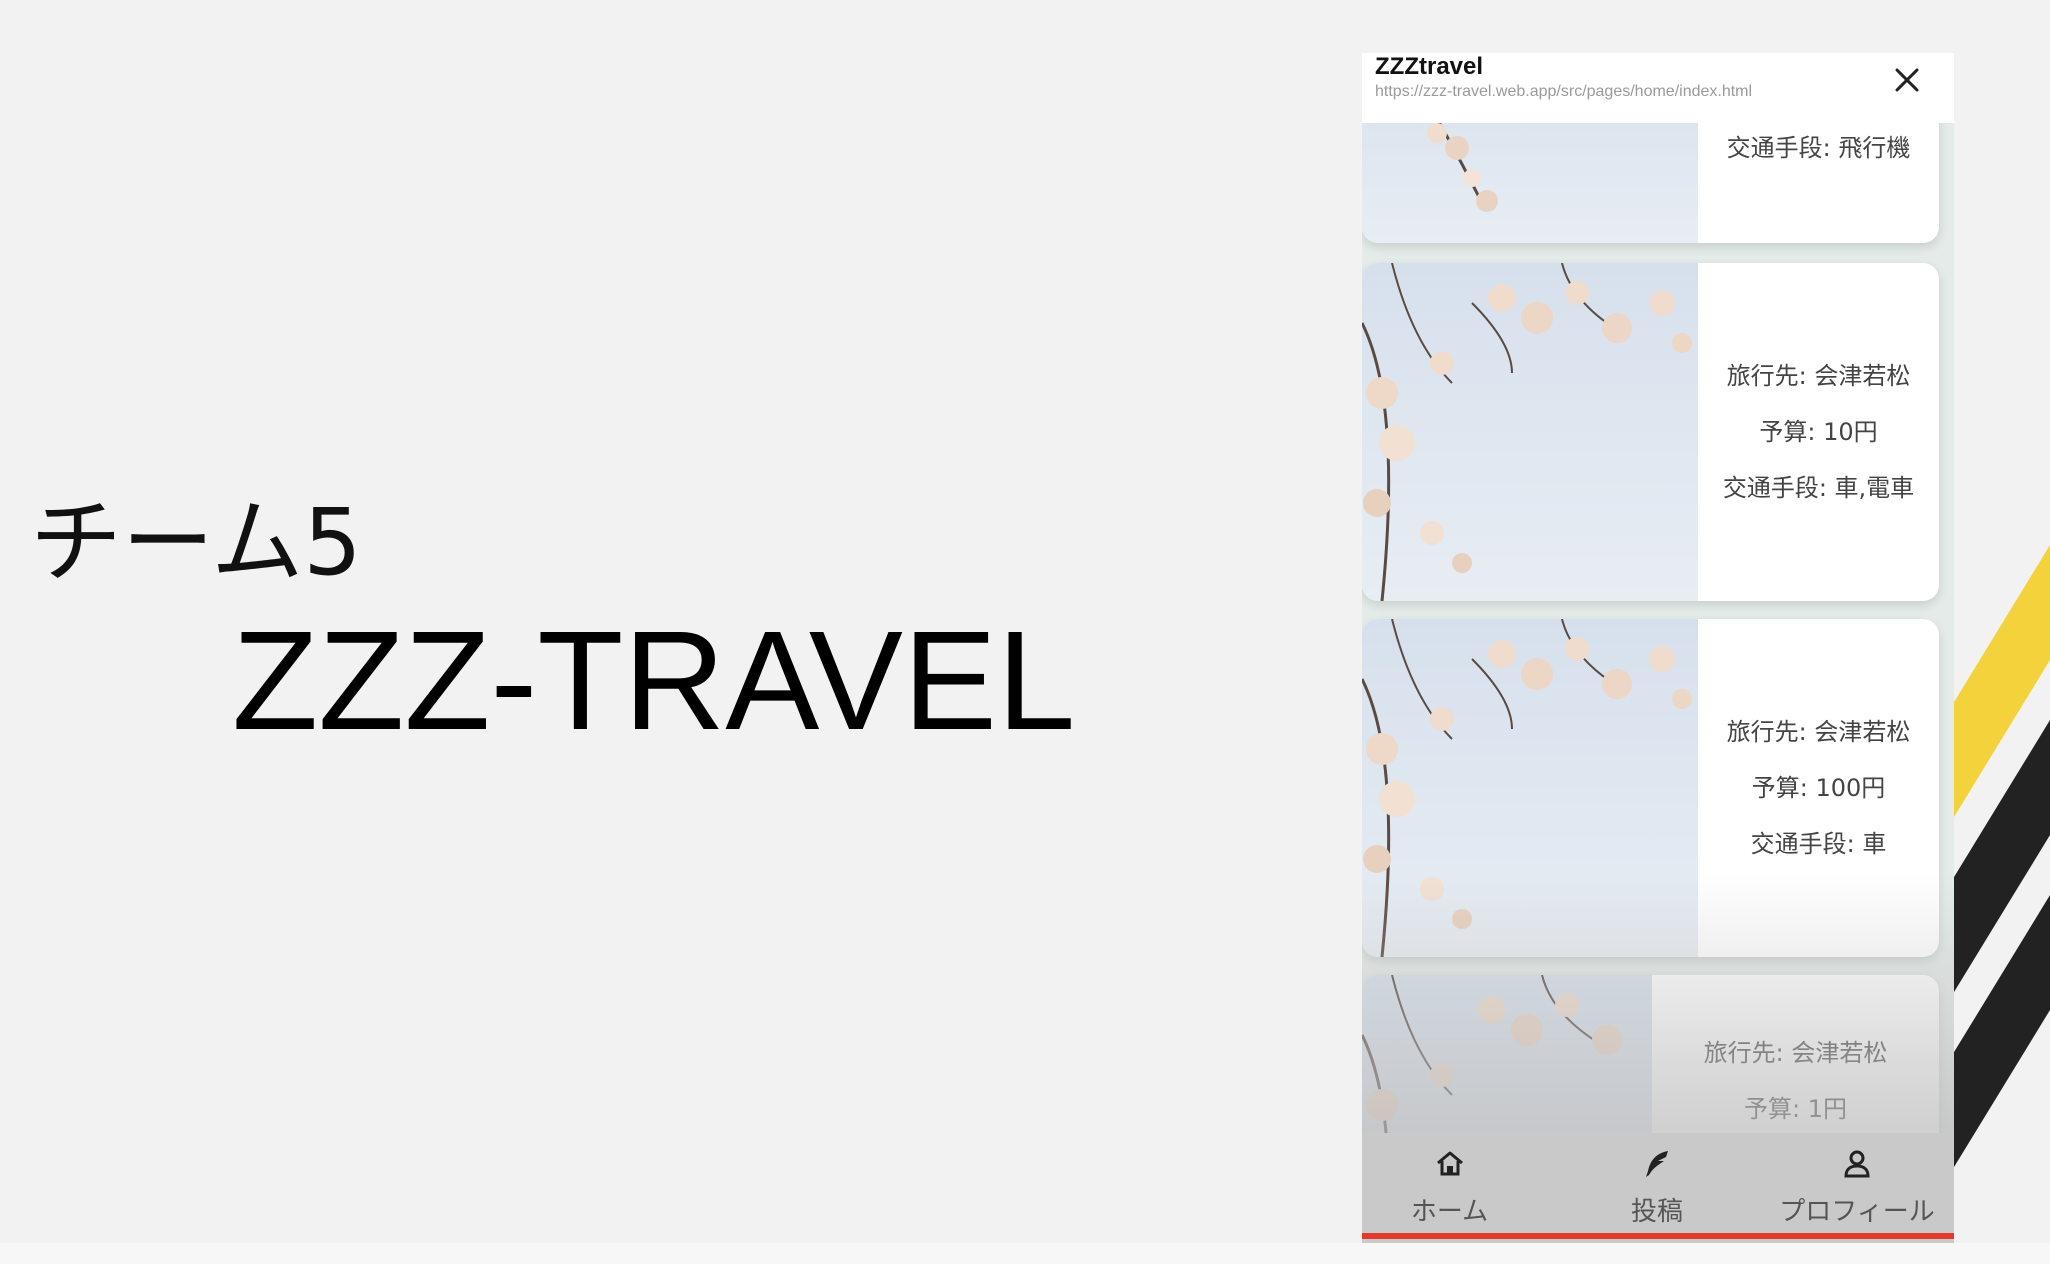 The height and width of the screenshot is (1264, 2050). I want to click on app-title: ZZZ-TRAVEL, so click(654, 680).